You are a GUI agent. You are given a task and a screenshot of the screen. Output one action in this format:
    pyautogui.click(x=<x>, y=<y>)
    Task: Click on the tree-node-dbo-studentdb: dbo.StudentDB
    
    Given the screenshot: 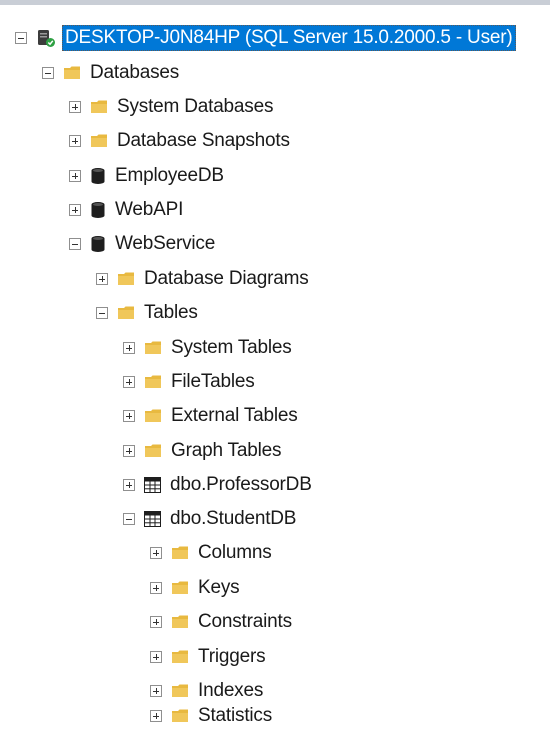 What is the action you would take?
    pyautogui.click(x=211, y=519)
    